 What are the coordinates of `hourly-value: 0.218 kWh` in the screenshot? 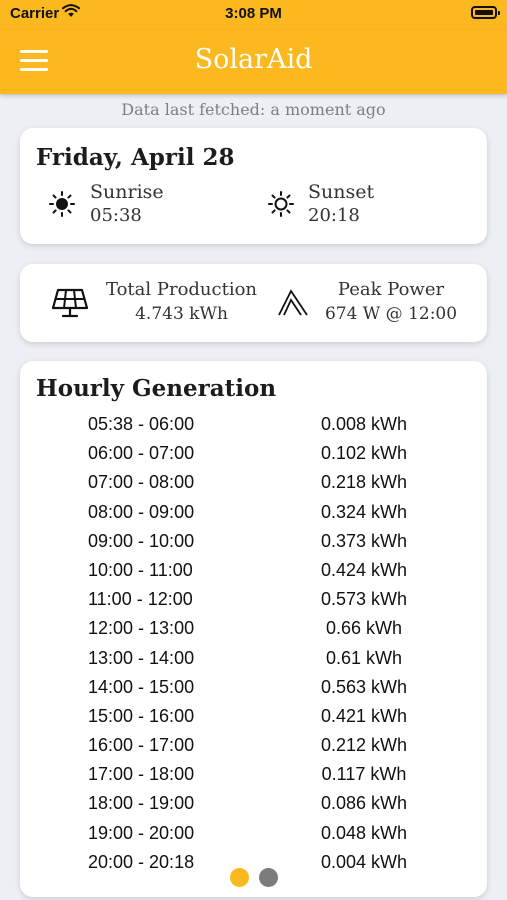 It's located at (364, 482).